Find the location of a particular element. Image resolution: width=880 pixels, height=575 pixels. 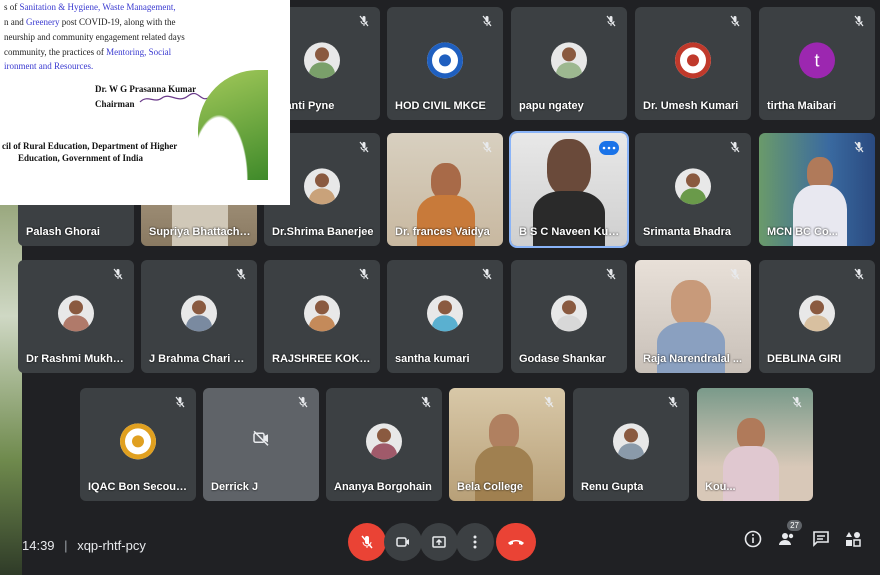

participant-tile: Dr. frances Vaidya is located at coordinates (445, 189).